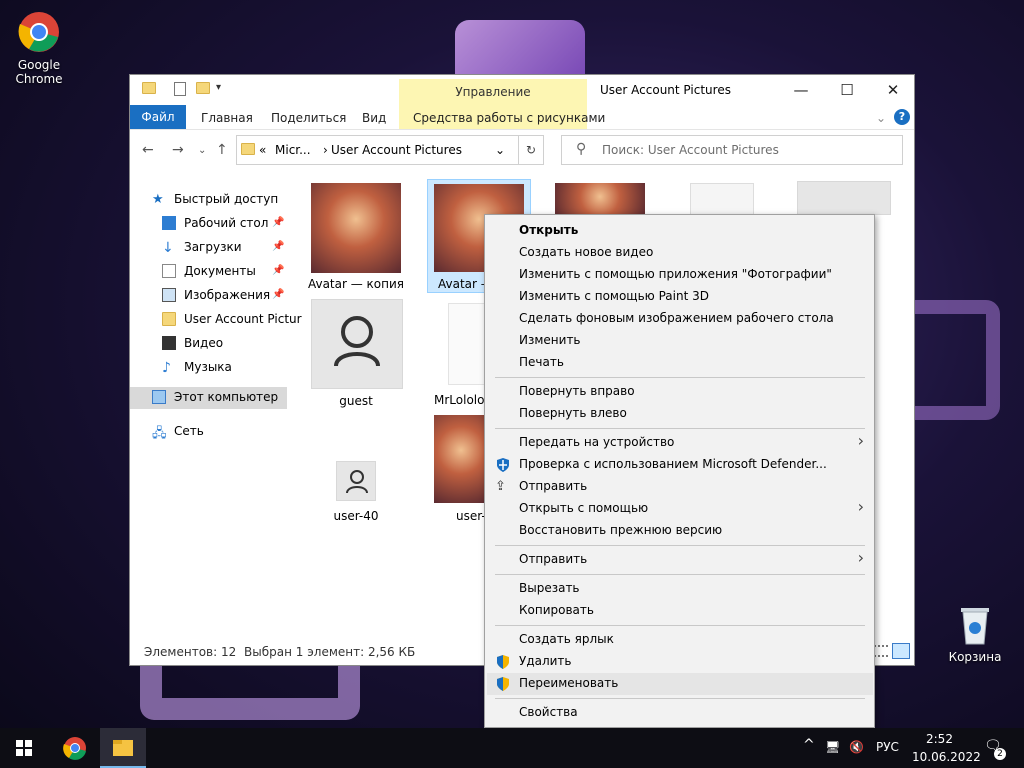 Image resolution: width=1024 pixels, height=768 pixels. I want to click on start-button, so click(24, 748).